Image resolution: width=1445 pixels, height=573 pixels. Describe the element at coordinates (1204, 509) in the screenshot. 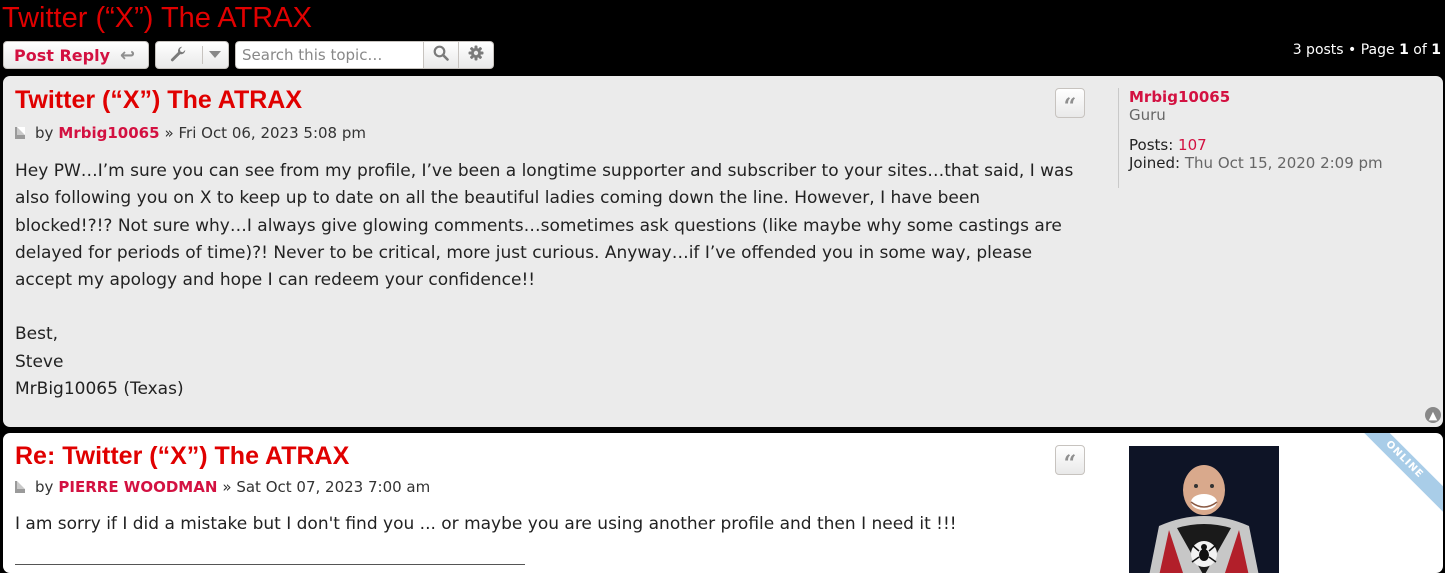

I see `avatar` at that location.